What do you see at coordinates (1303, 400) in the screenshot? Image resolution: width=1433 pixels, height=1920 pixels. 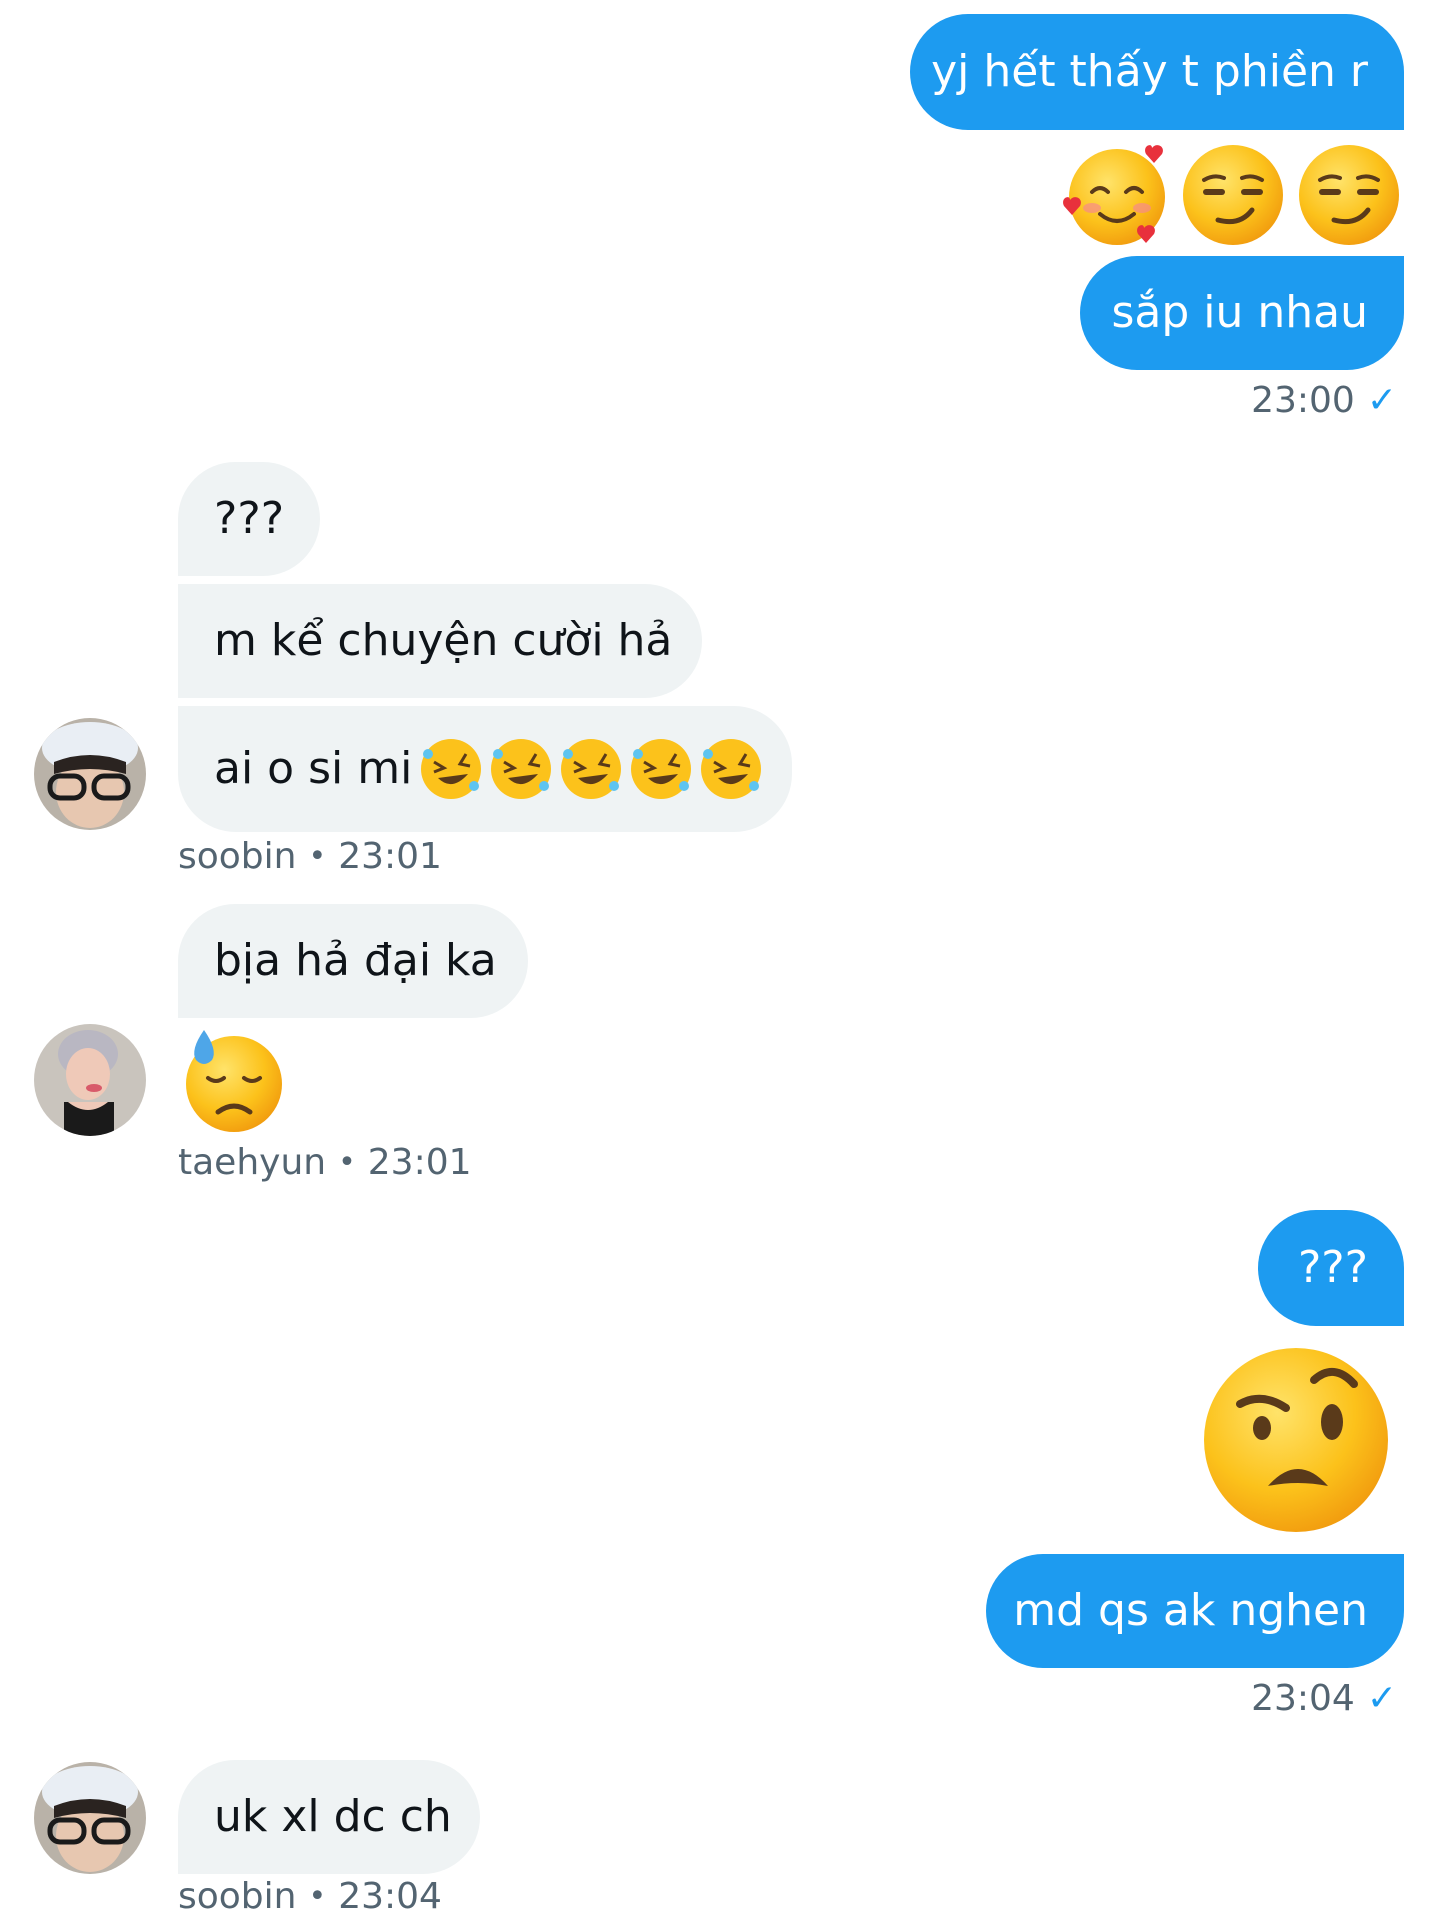 I see `timestamp: 23:00` at bounding box center [1303, 400].